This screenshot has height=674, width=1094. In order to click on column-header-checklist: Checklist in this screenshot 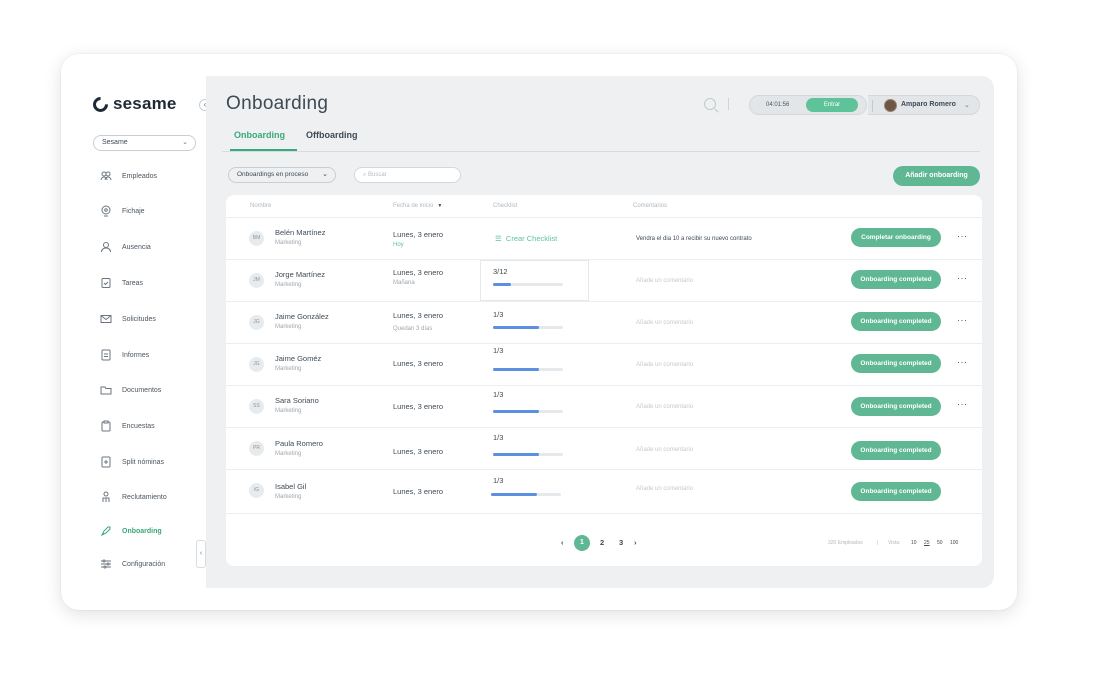, I will do `click(505, 206)`.